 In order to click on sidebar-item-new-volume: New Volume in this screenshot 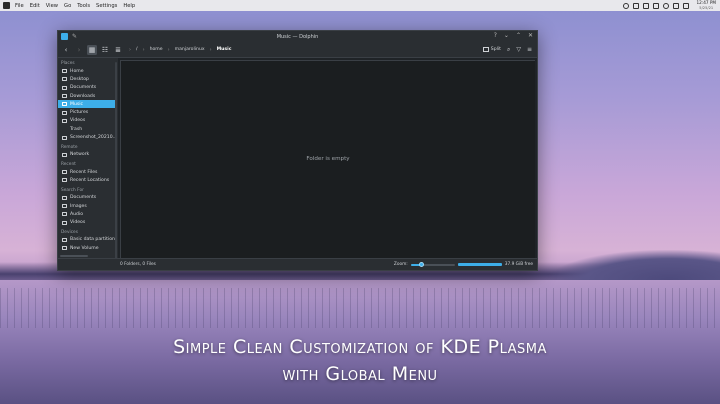, I will do `click(88, 248)`.